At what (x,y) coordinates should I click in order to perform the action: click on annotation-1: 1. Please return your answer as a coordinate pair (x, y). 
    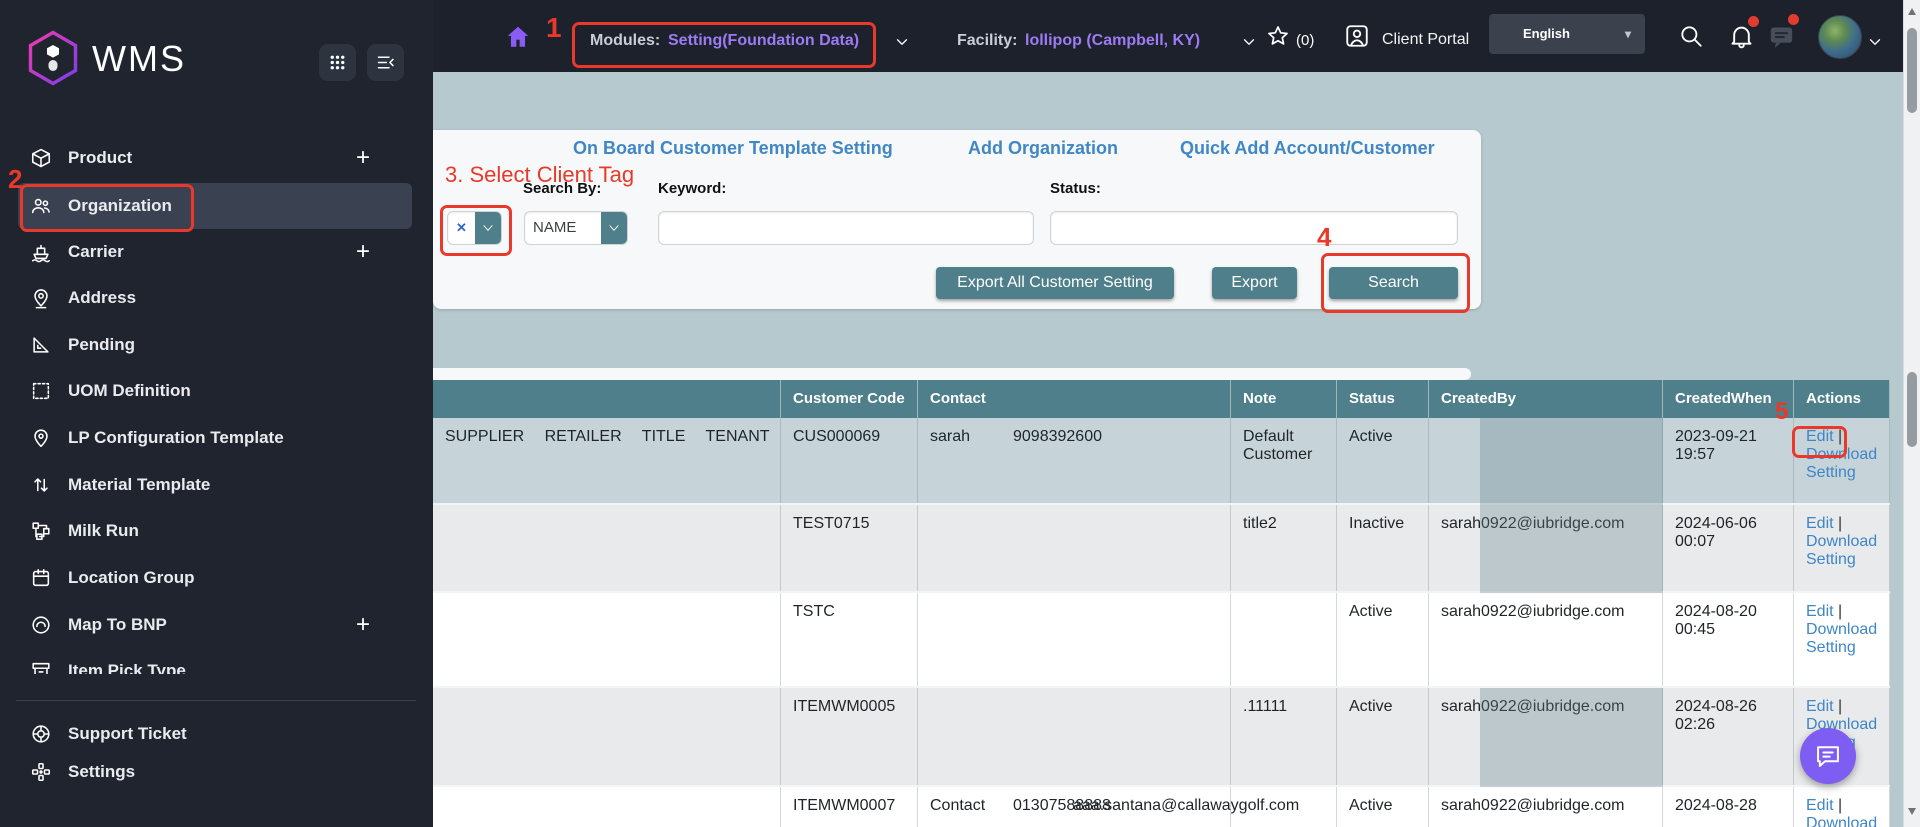
    Looking at the image, I should click on (554, 27).